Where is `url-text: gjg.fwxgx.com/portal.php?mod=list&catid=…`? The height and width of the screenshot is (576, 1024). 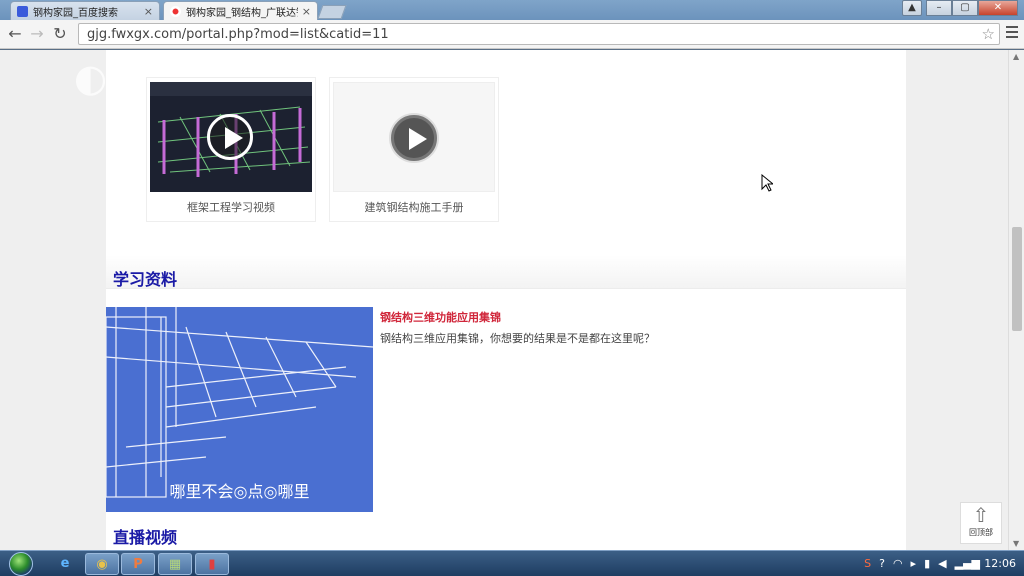
url-text: gjg.fwxgx.com/portal.php?mod=list&catid=… is located at coordinates (238, 34).